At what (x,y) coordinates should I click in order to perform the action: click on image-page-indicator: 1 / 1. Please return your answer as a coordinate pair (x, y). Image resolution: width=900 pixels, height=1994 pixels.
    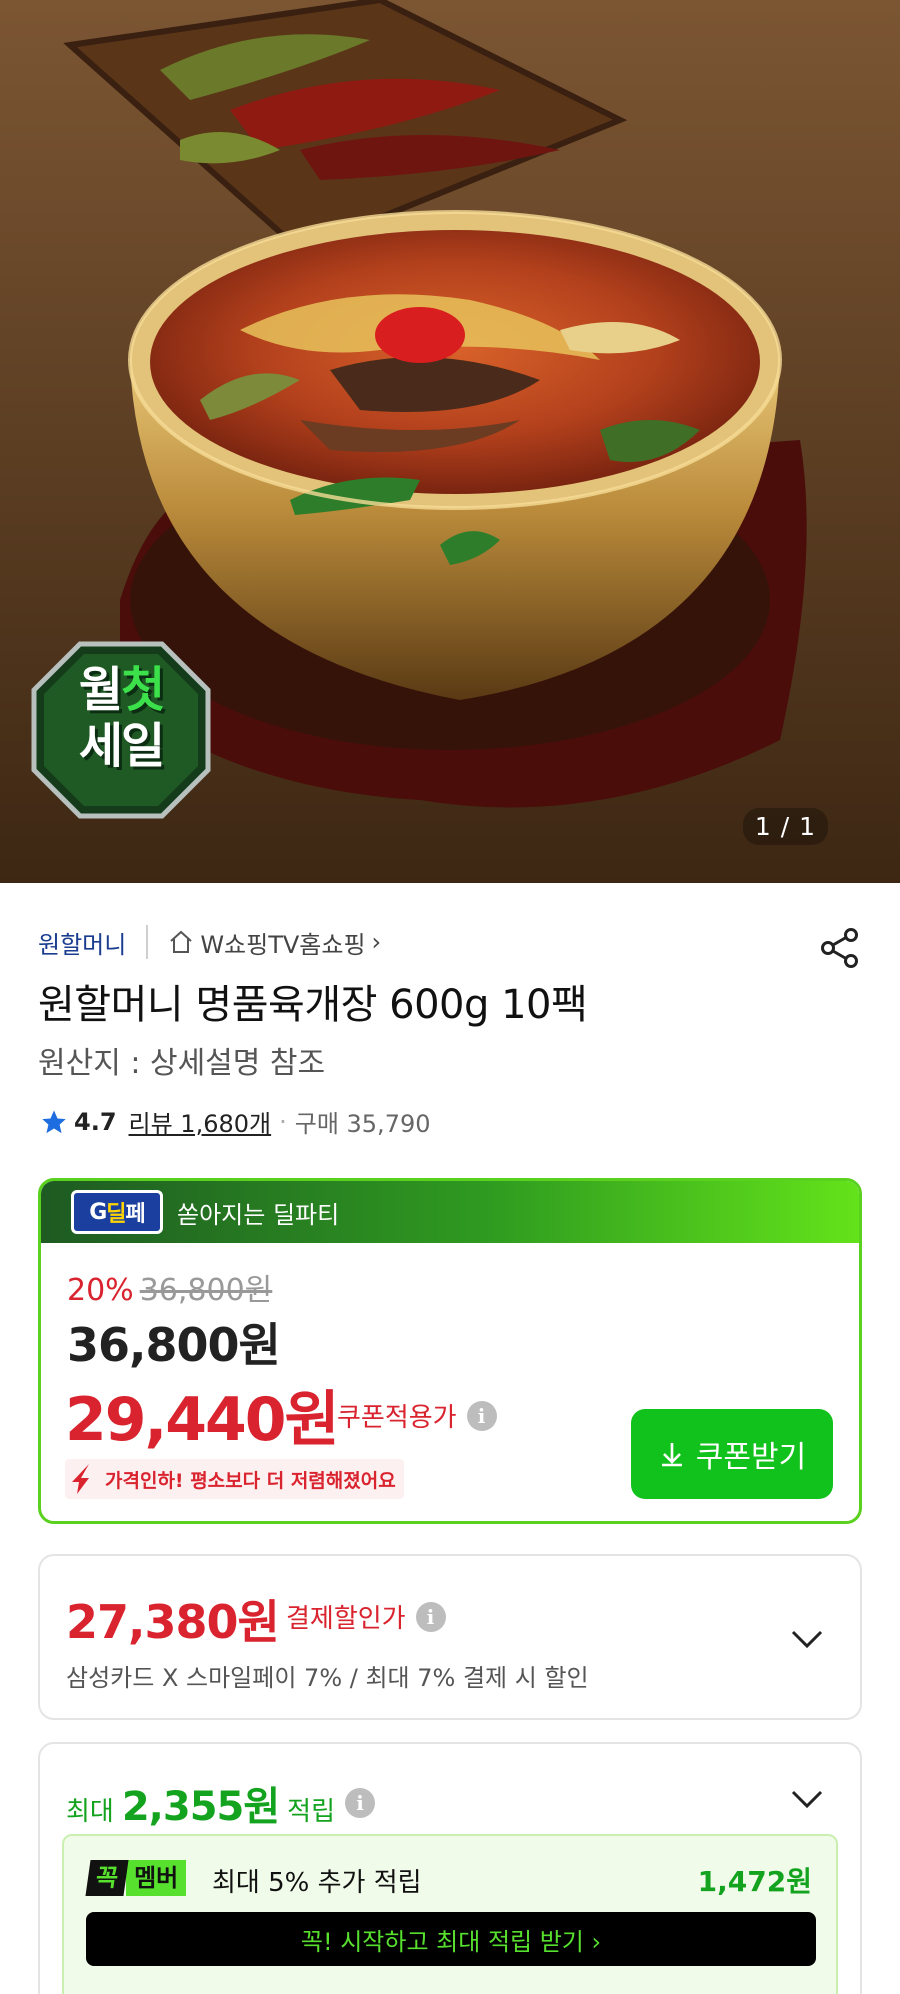
    Looking at the image, I should click on (785, 826).